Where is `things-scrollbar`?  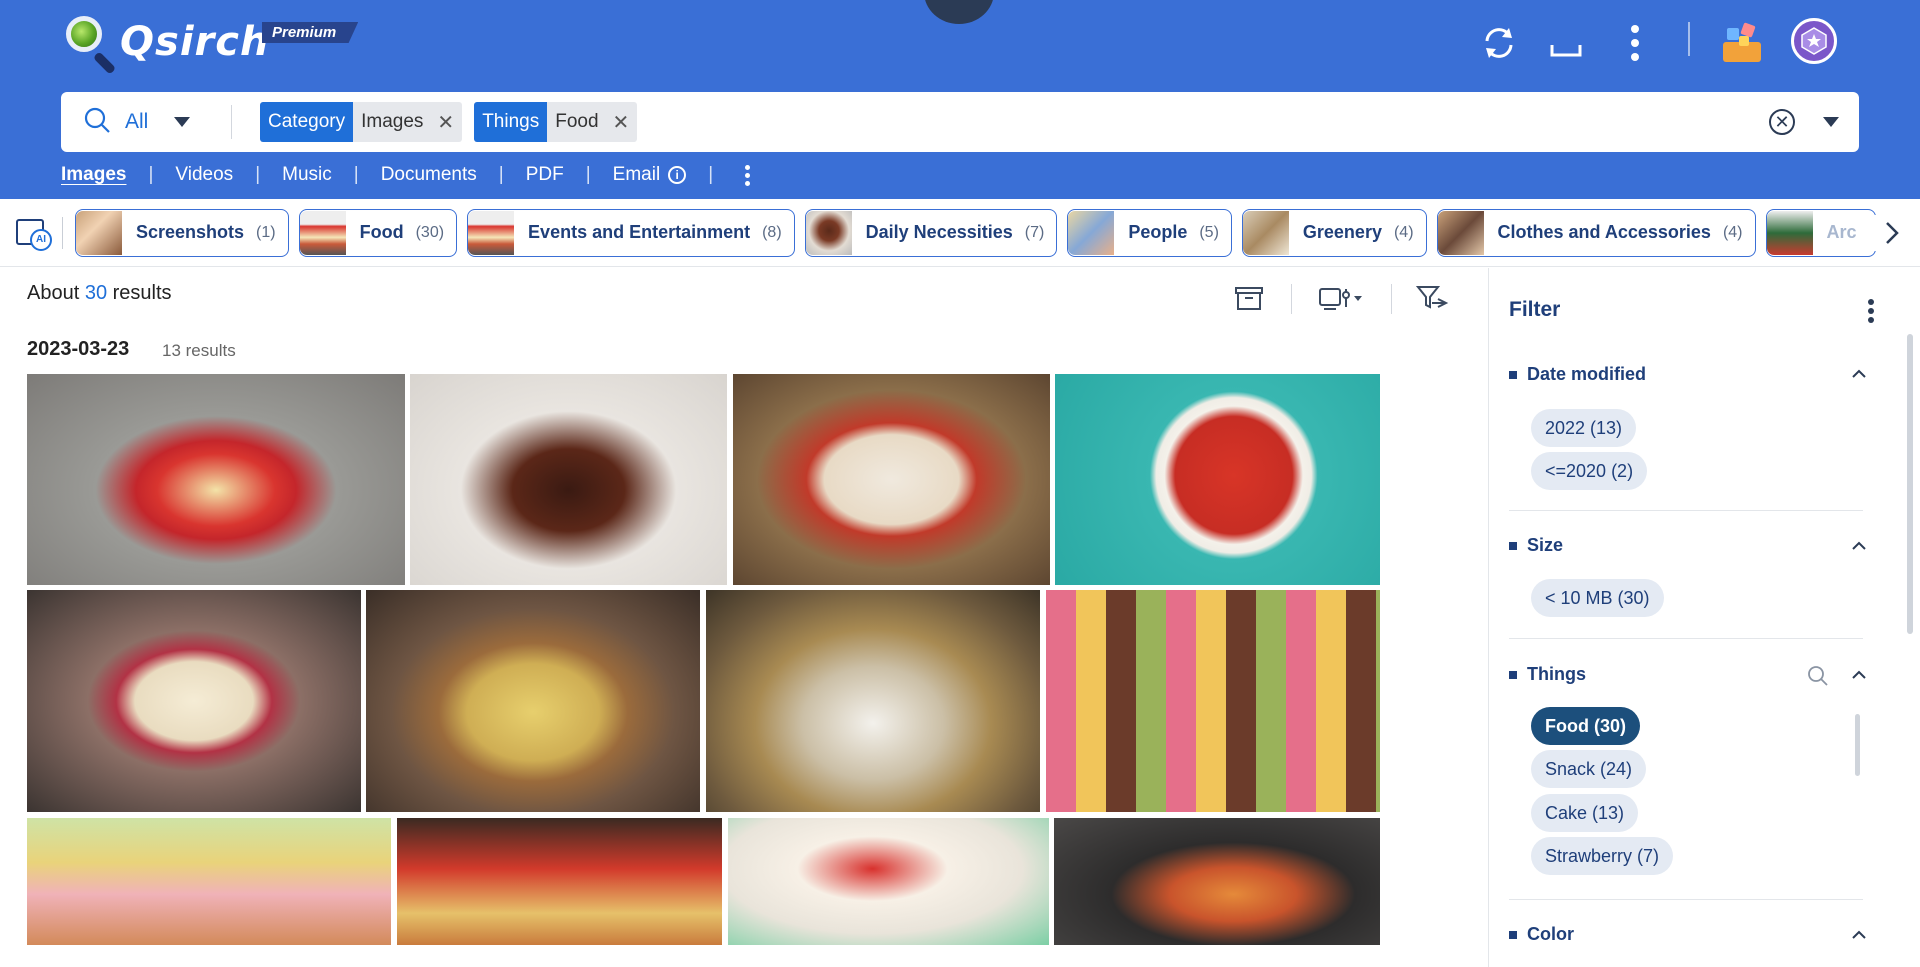 things-scrollbar is located at coordinates (1857, 745).